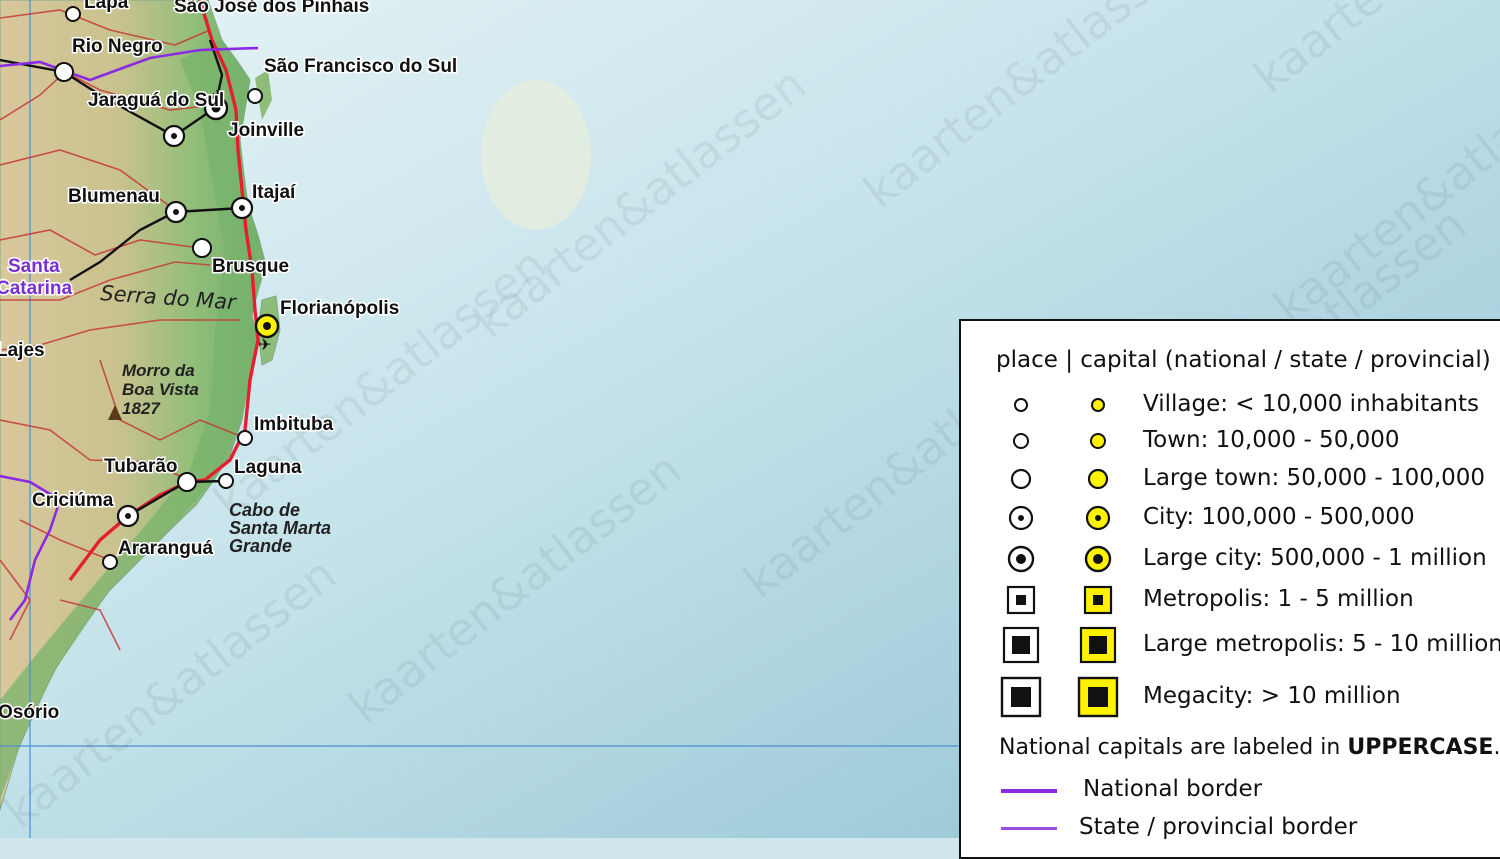  Describe the element at coordinates (1314, 478) in the screenshot. I see `legend-label-large-town: Large town: 50,000 - 100,000` at that location.